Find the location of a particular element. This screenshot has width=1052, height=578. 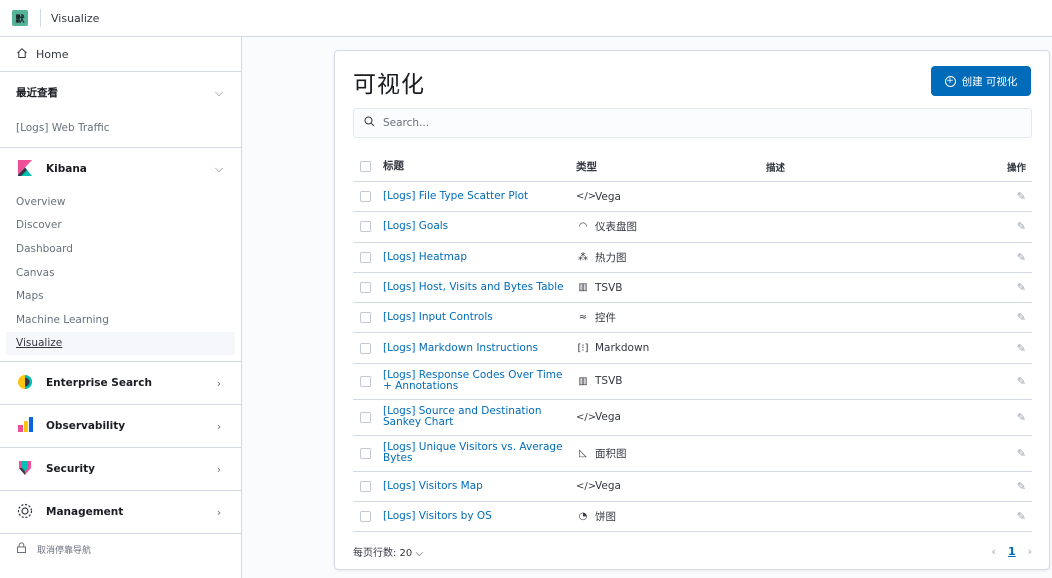

nav-visualize: Visualize is located at coordinates (120, 343).